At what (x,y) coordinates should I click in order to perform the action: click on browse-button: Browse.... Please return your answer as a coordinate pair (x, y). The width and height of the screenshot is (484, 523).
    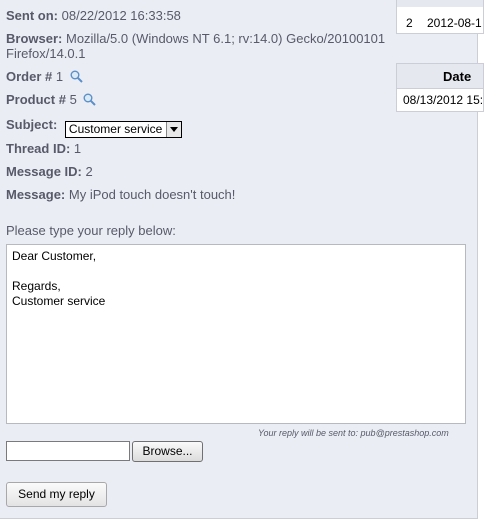
    Looking at the image, I should click on (167, 451).